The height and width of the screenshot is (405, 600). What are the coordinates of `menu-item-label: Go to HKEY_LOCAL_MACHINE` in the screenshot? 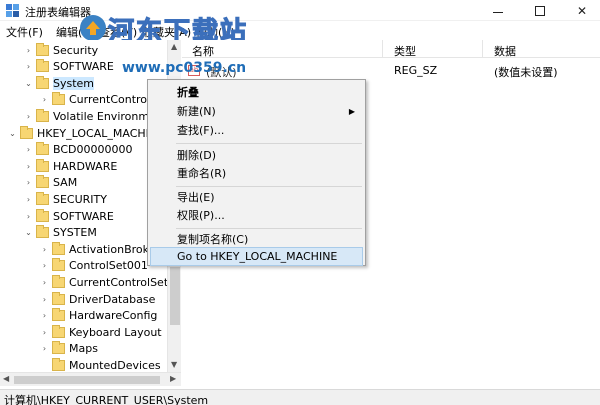 It's located at (257, 256).